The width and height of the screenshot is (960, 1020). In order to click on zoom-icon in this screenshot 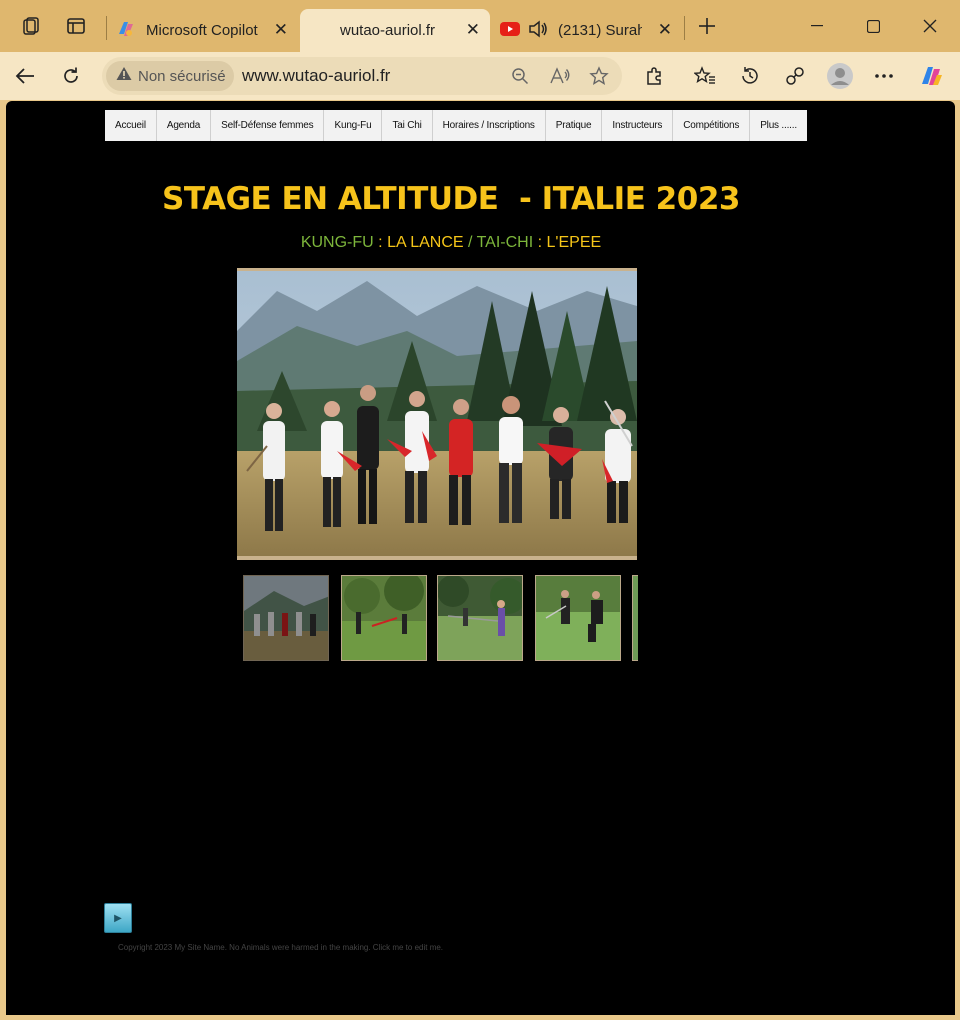, I will do `click(520, 76)`.